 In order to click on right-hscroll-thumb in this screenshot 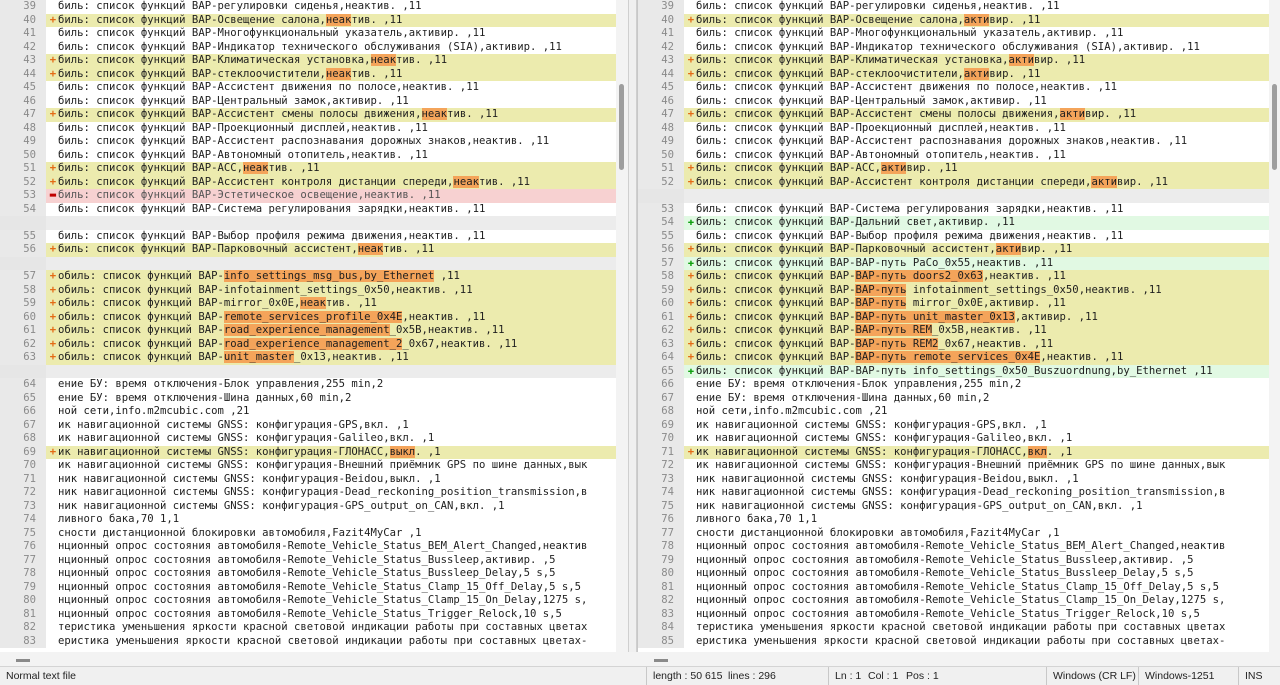, I will do `click(661, 660)`.